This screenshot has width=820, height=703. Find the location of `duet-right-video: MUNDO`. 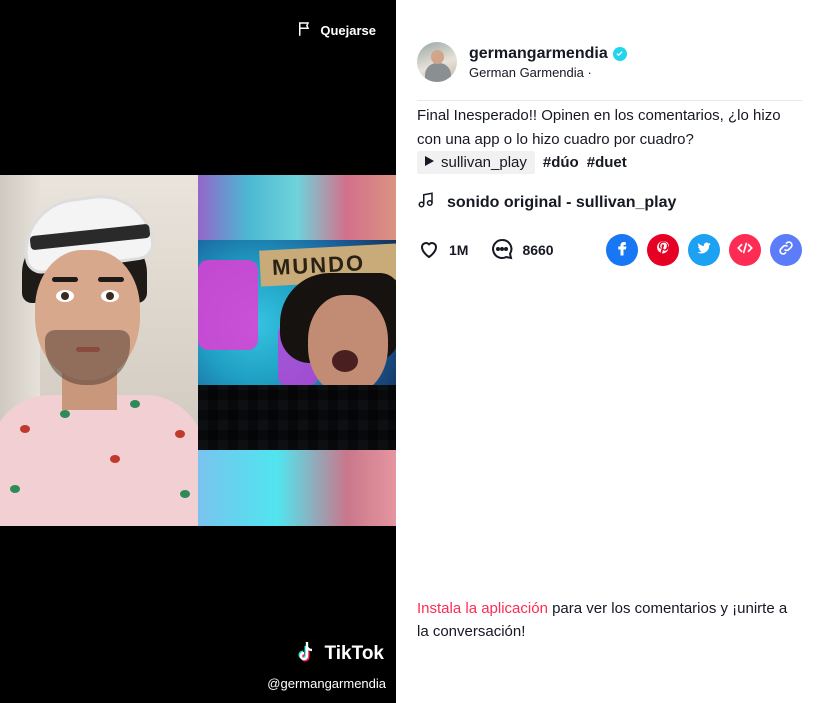

duet-right-video: MUNDO is located at coordinates (297, 350).